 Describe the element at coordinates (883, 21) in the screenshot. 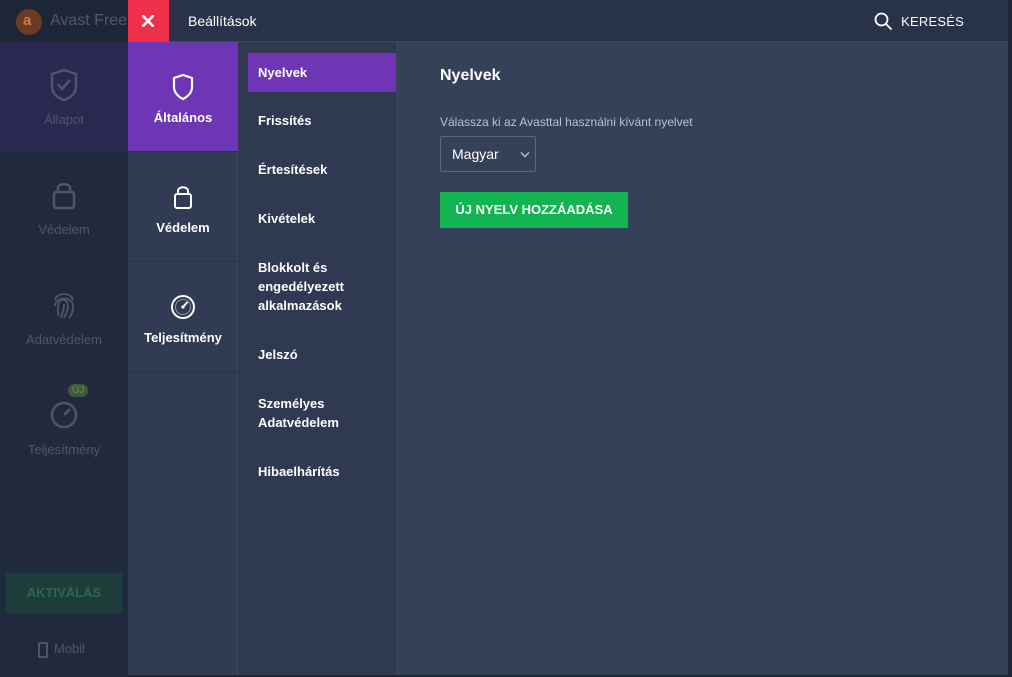

I see `search-icon` at that location.